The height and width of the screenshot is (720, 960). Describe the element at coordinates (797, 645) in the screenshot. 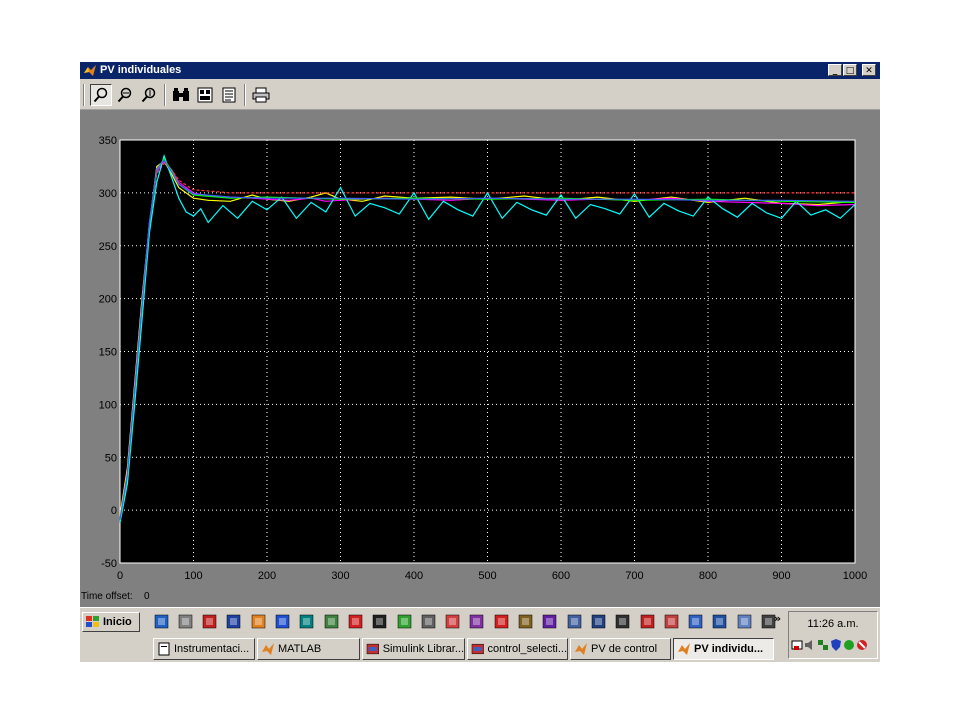

I see `keyboard-icon` at that location.